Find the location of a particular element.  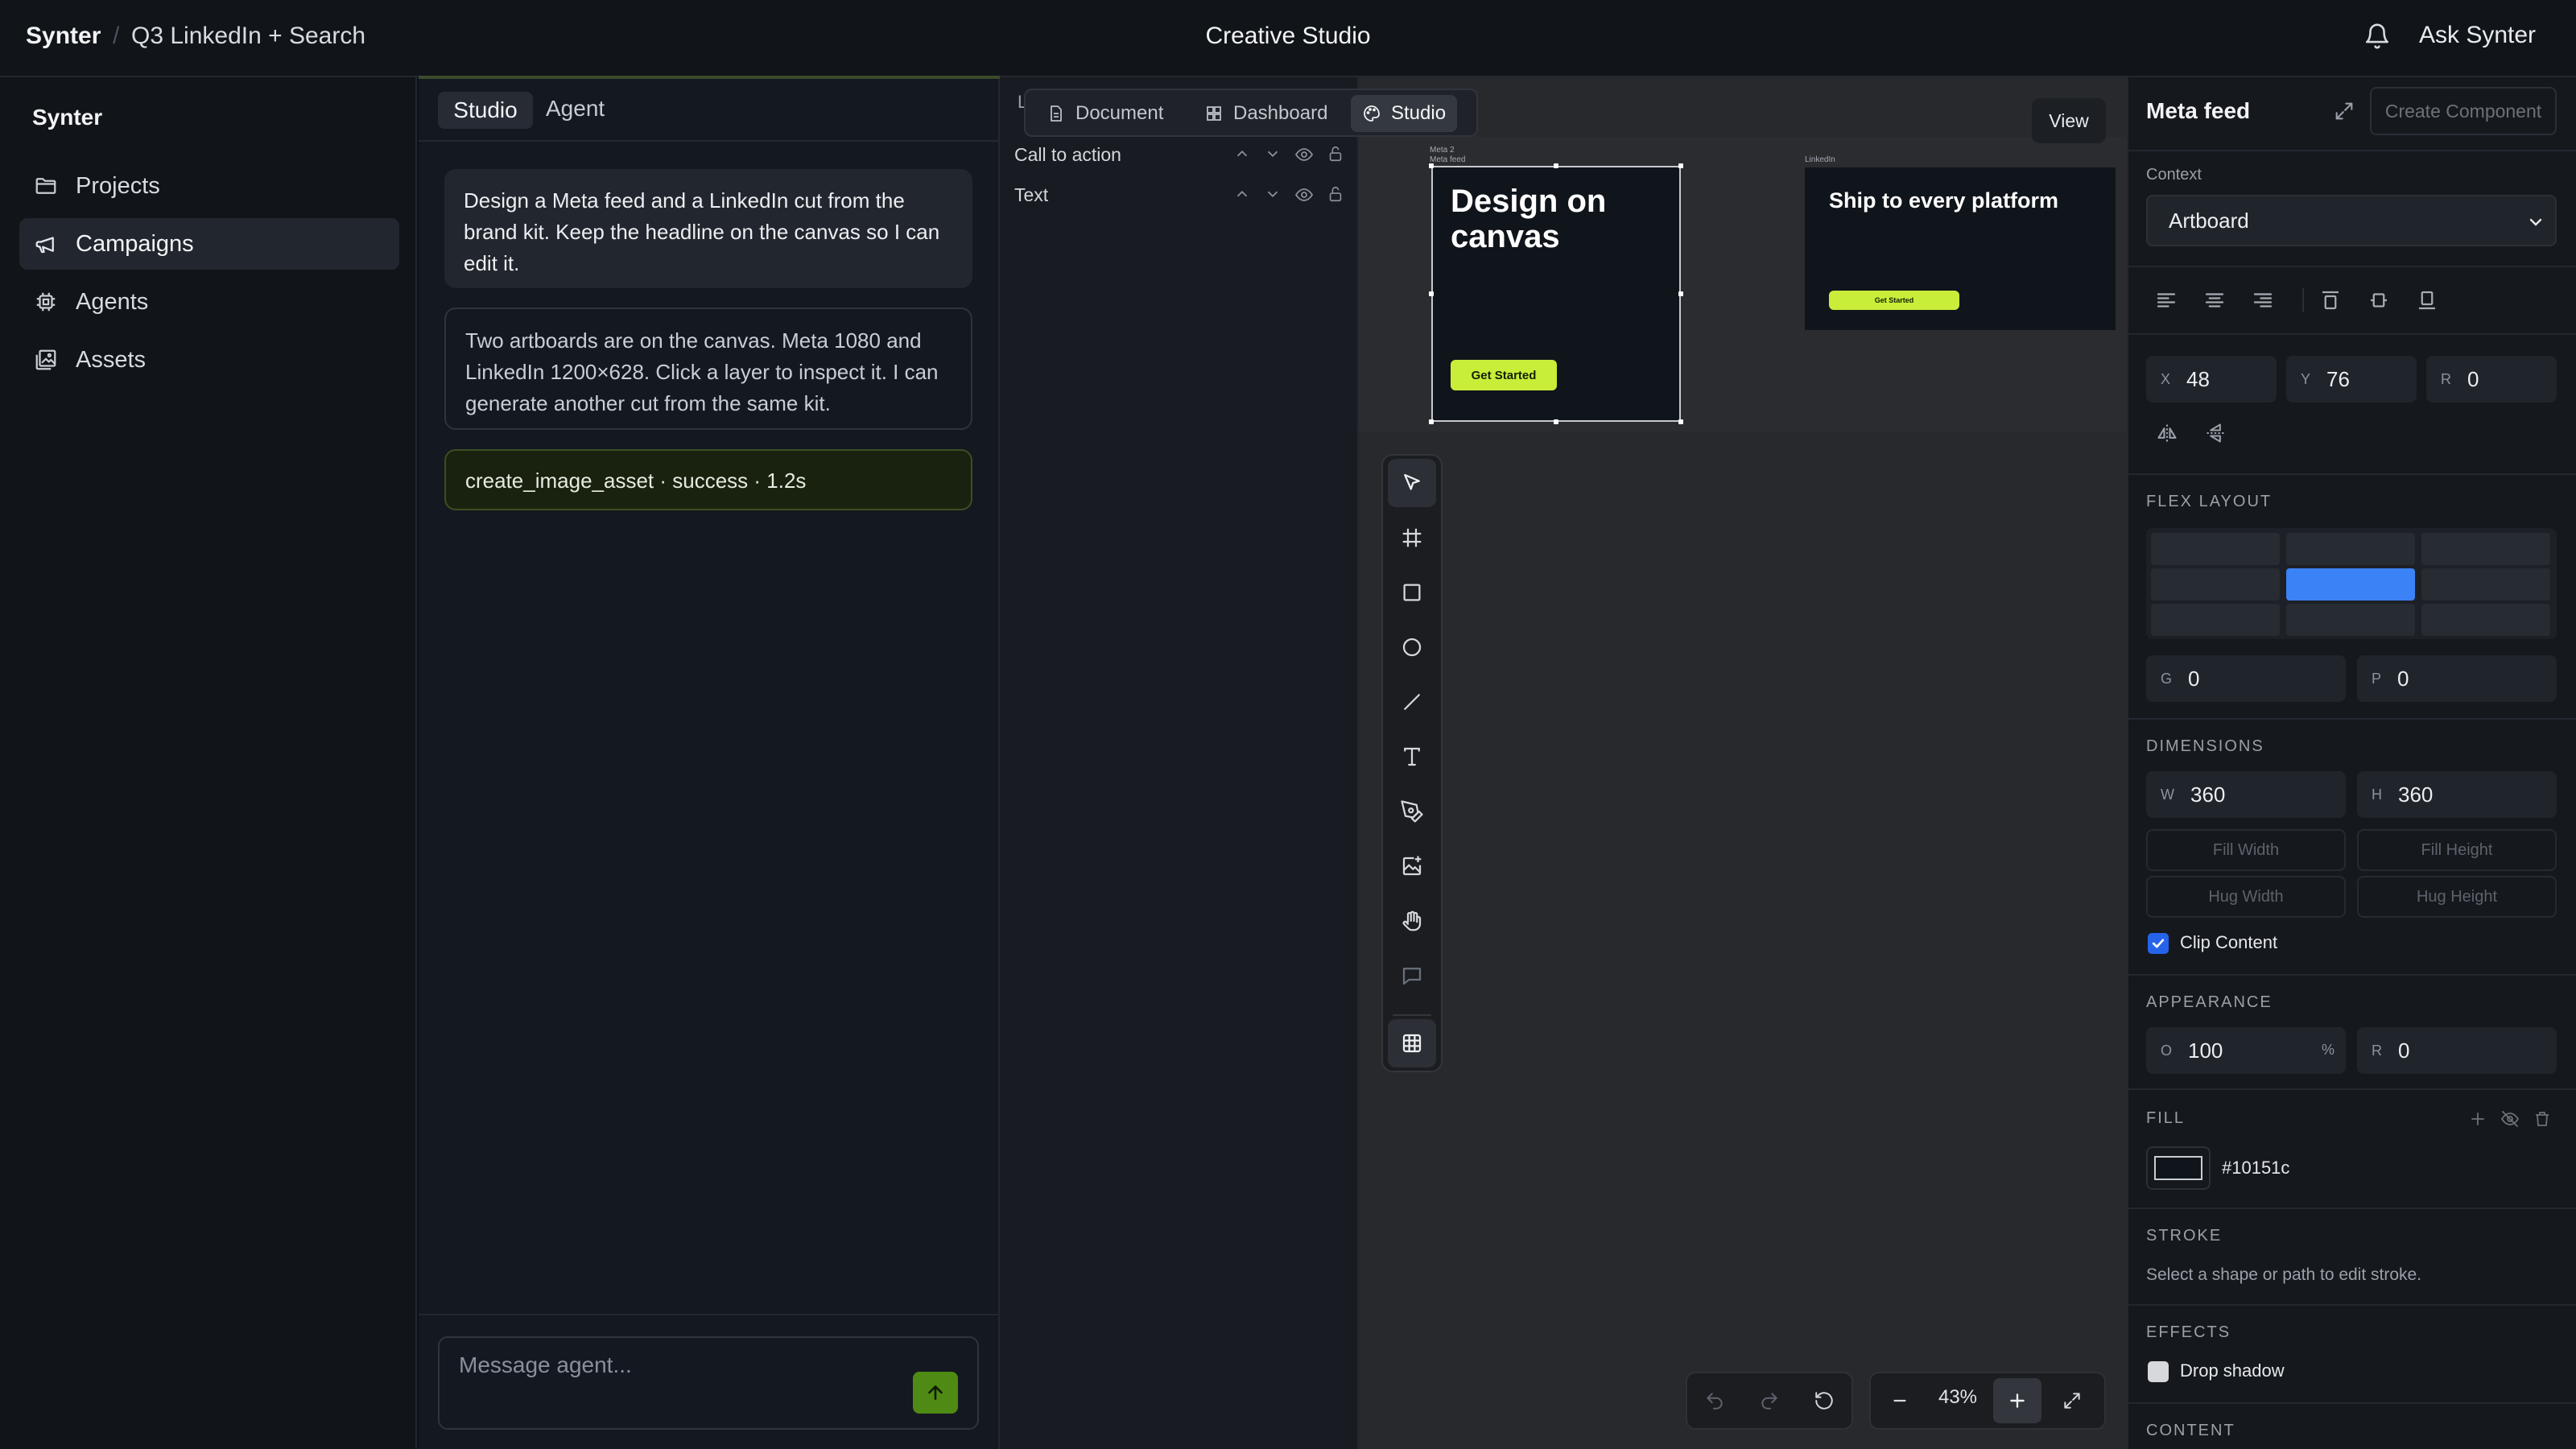

flip-horizontal-icon is located at coordinates (2167, 433).